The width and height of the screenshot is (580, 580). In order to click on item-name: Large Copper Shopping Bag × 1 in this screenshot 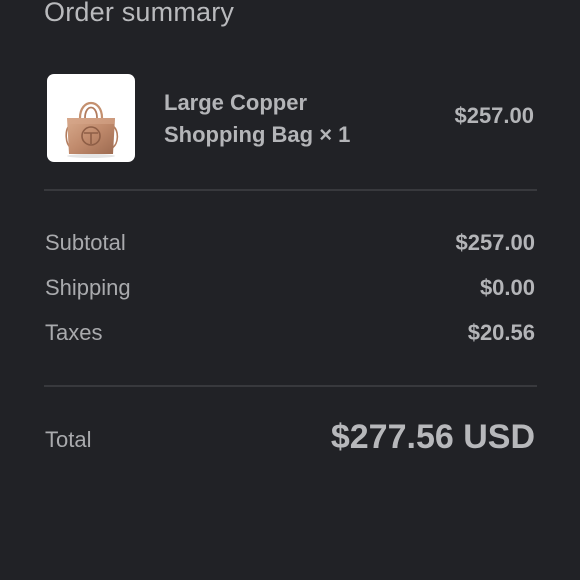, I will do `click(257, 118)`.